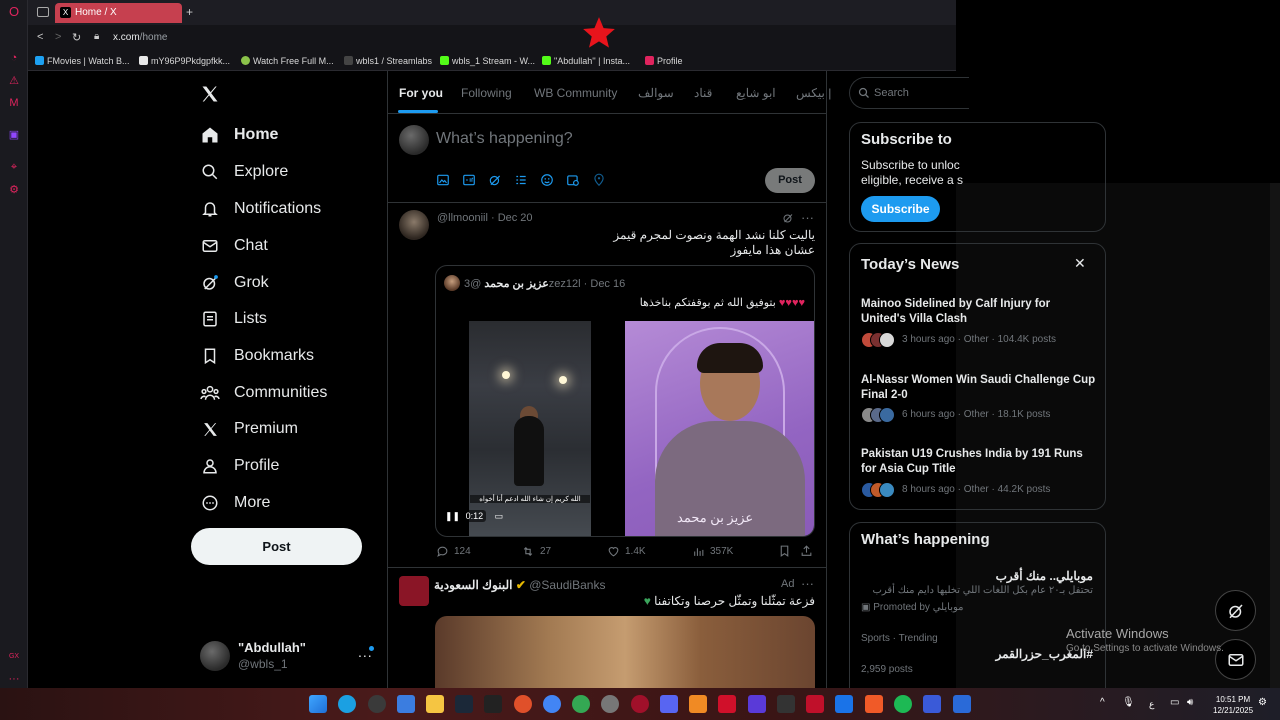  What do you see at coordinates (462, 218) in the screenshot?
I see `tweet-handle: @llmooniil` at bounding box center [462, 218].